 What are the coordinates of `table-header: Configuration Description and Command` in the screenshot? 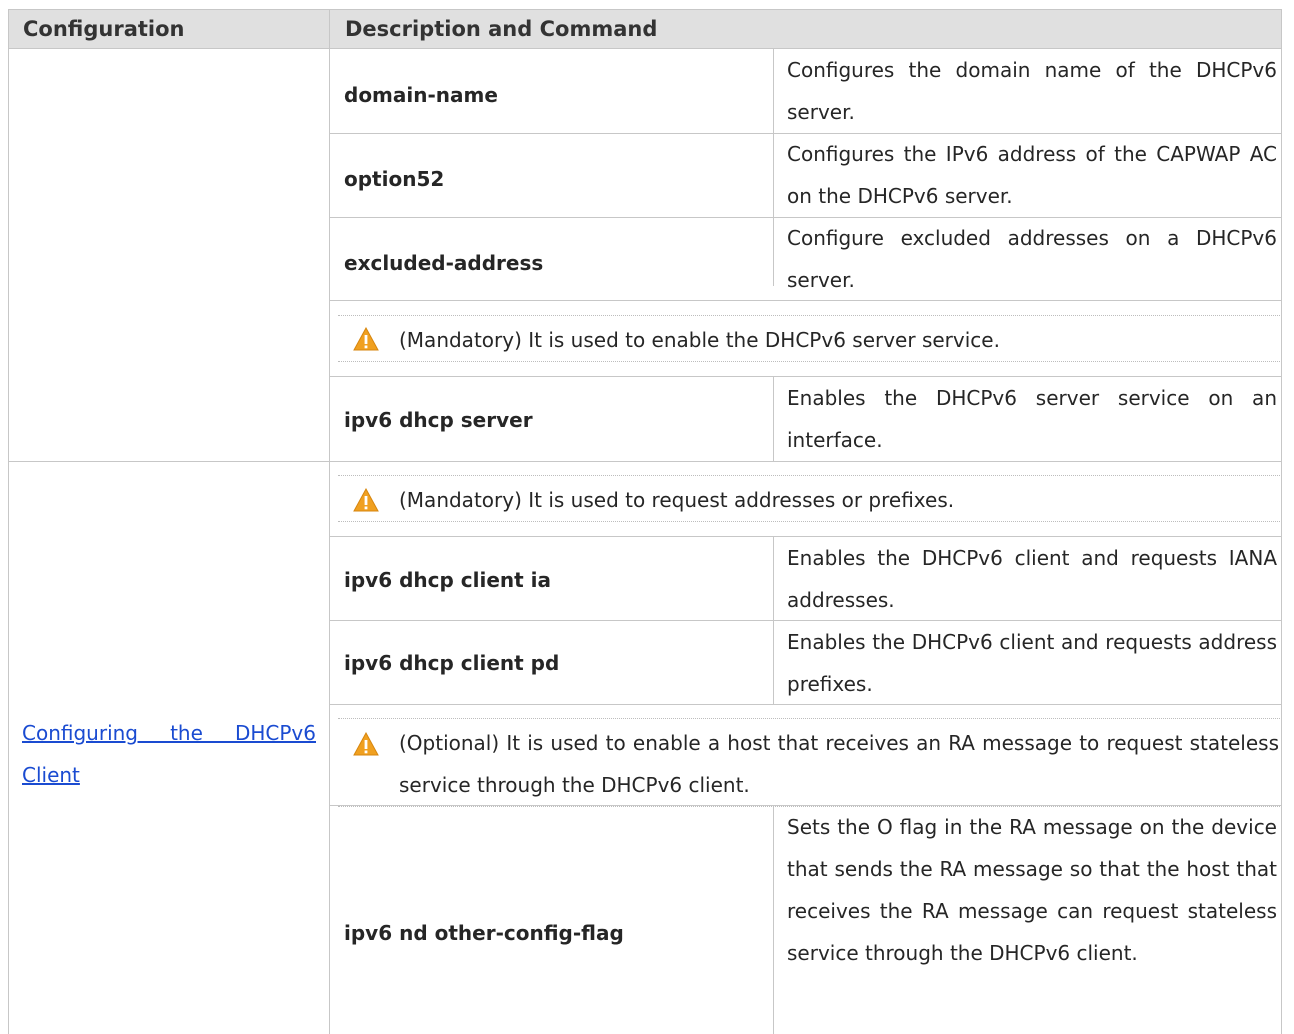 It's located at (645, 29).